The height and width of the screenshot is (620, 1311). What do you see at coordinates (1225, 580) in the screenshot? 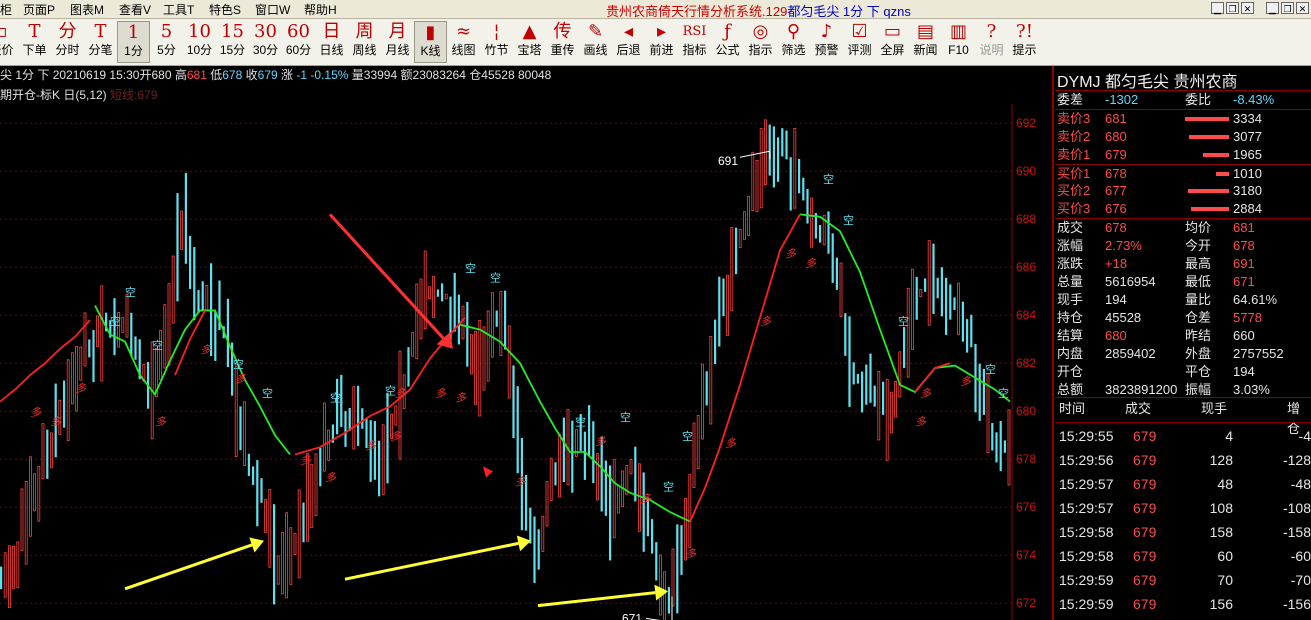
I see `tick-volume: 70` at bounding box center [1225, 580].